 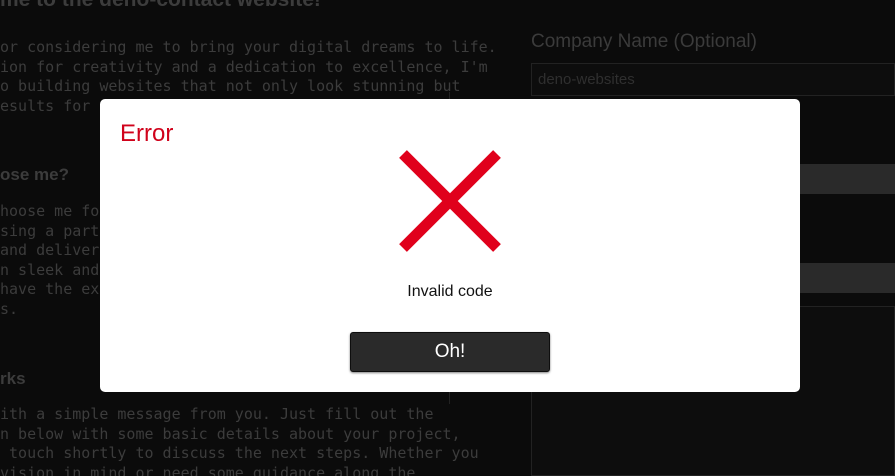 I want to click on why-choose-heading: ose me?, so click(x=34, y=174).